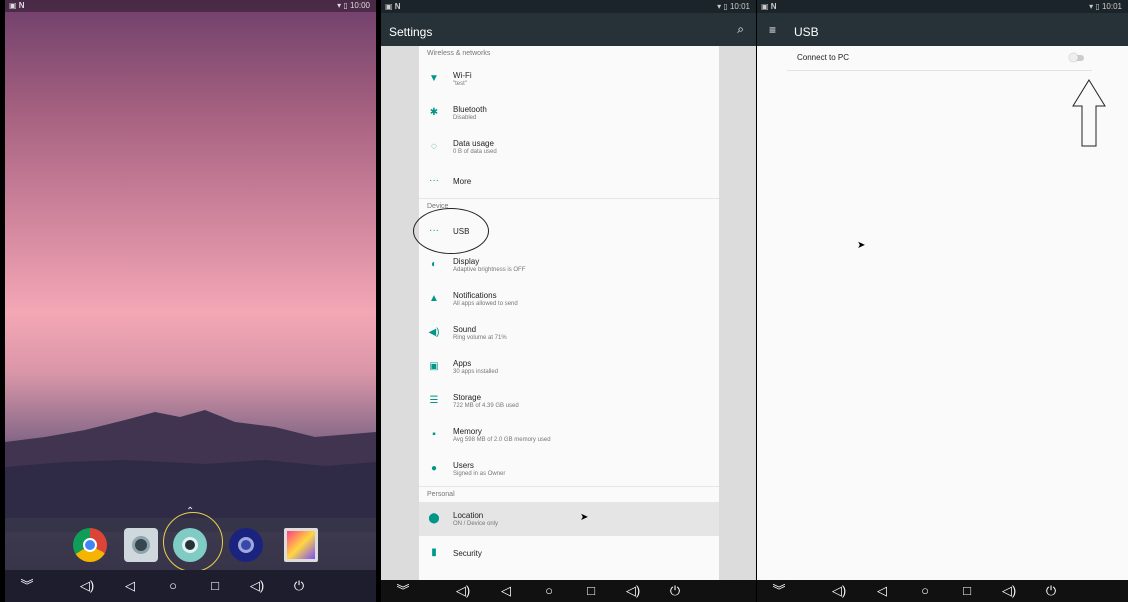 This screenshot has width=1128, height=602. Describe the element at coordinates (434, 146) in the screenshot. I see `data-usage-icon: ◌` at that location.